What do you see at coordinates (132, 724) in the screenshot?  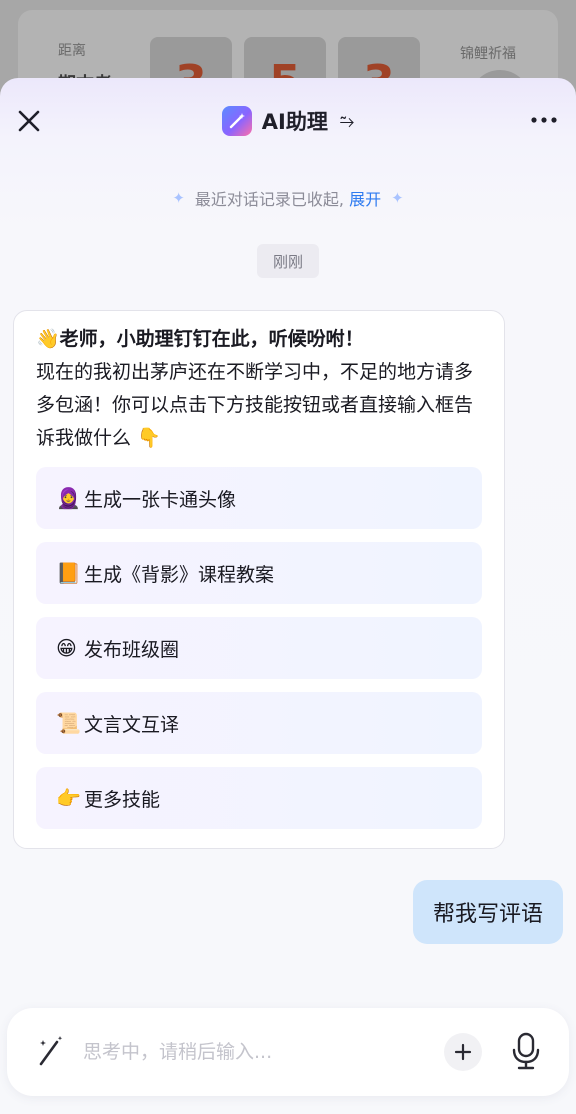 I see `skill-label: 文言文互译` at bounding box center [132, 724].